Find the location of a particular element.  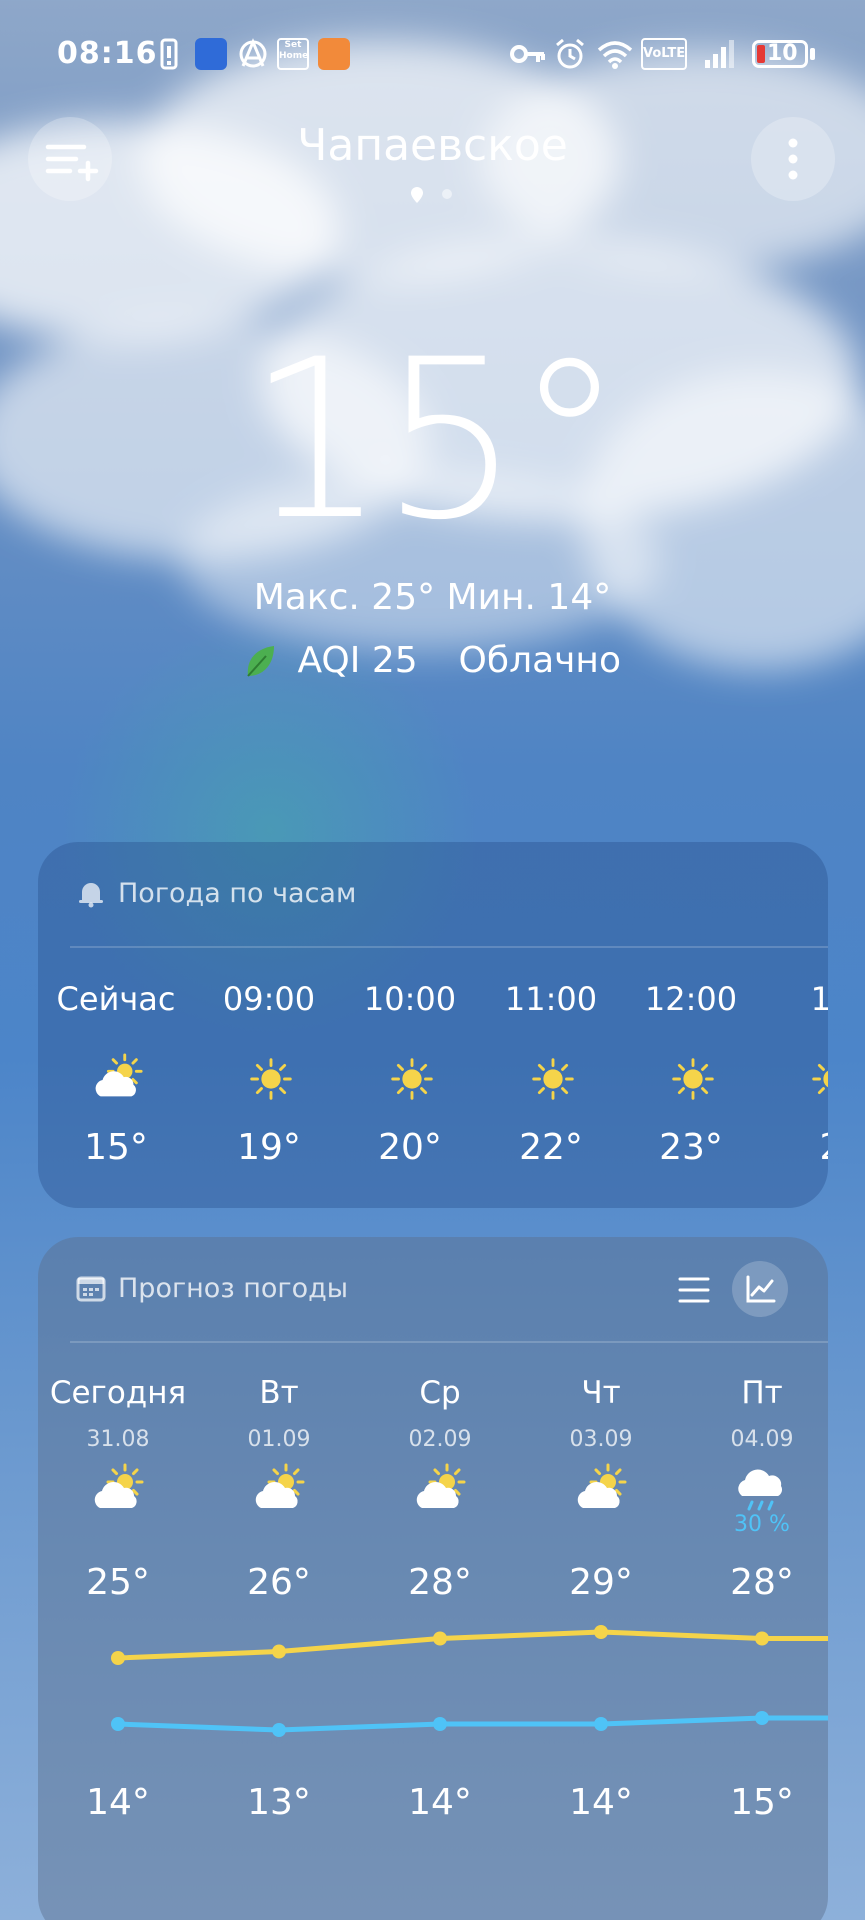

low-temp-line is located at coordinates (472, 1724).